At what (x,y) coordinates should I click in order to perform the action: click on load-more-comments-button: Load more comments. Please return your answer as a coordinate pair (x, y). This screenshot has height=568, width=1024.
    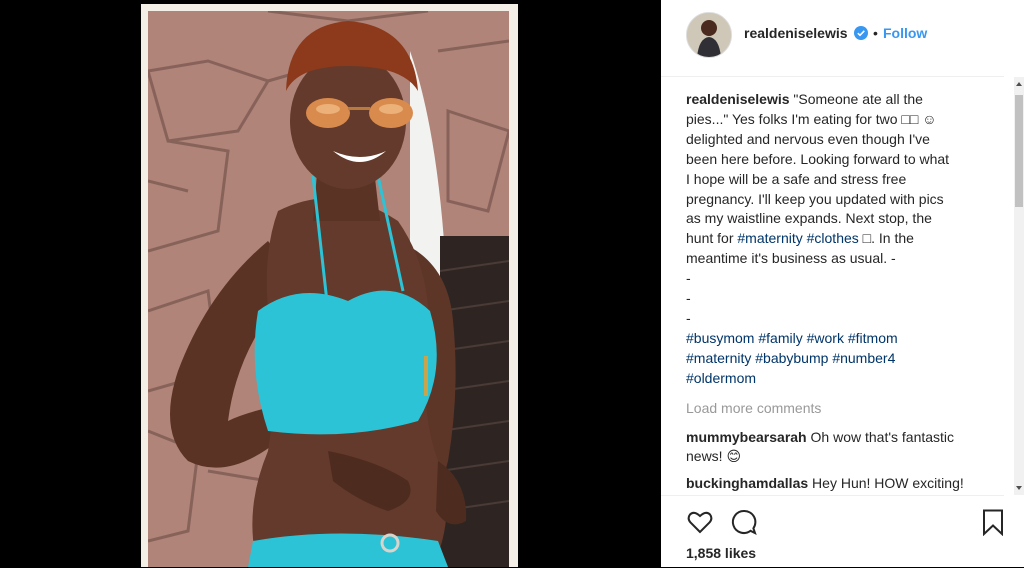
    Looking at the image, I should click on (838, 409).